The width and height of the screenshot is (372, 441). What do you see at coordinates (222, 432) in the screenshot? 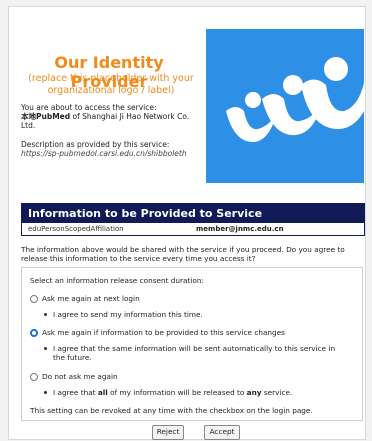
I see `accept-button: Accept` at bounding box center [222, 432].